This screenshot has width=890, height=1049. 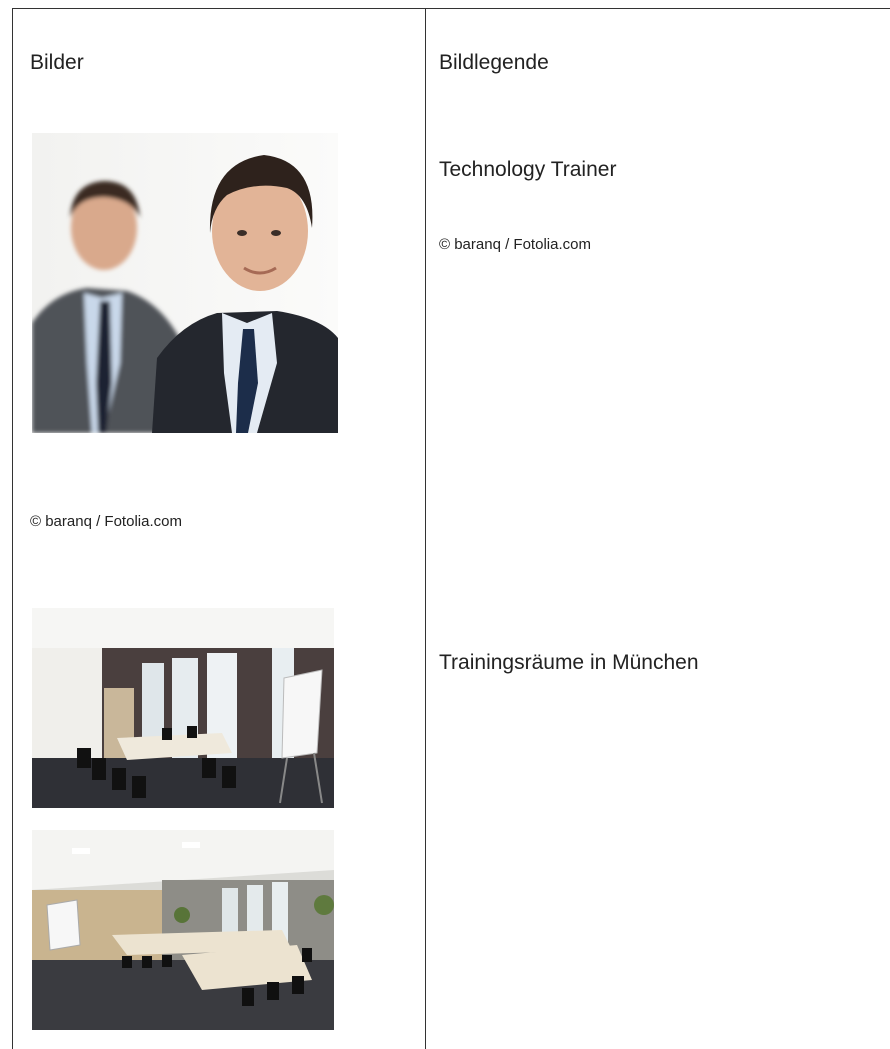 I want to click on column-header-images: Bilder, so click(x=57, y=62).